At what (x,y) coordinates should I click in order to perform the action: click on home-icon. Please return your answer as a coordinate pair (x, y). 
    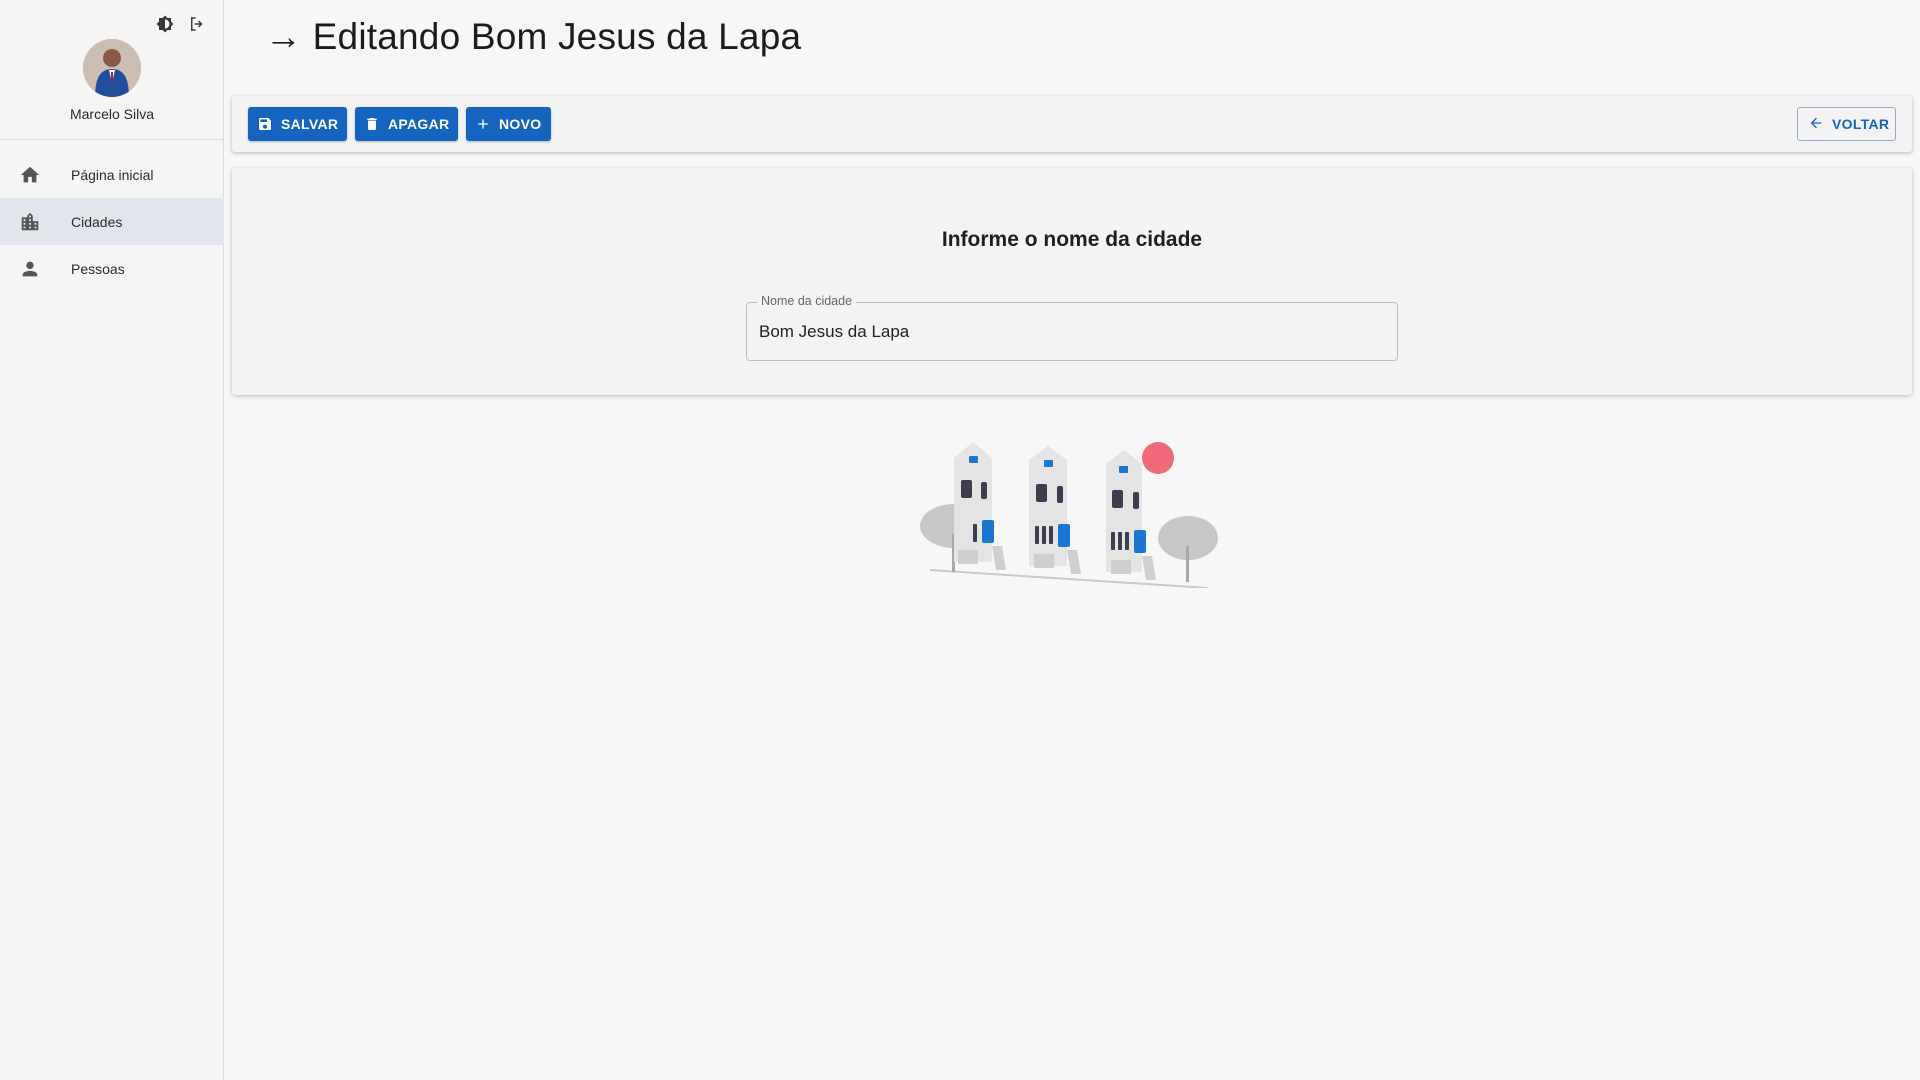
    Looking at the image, I should click on (30, 175).